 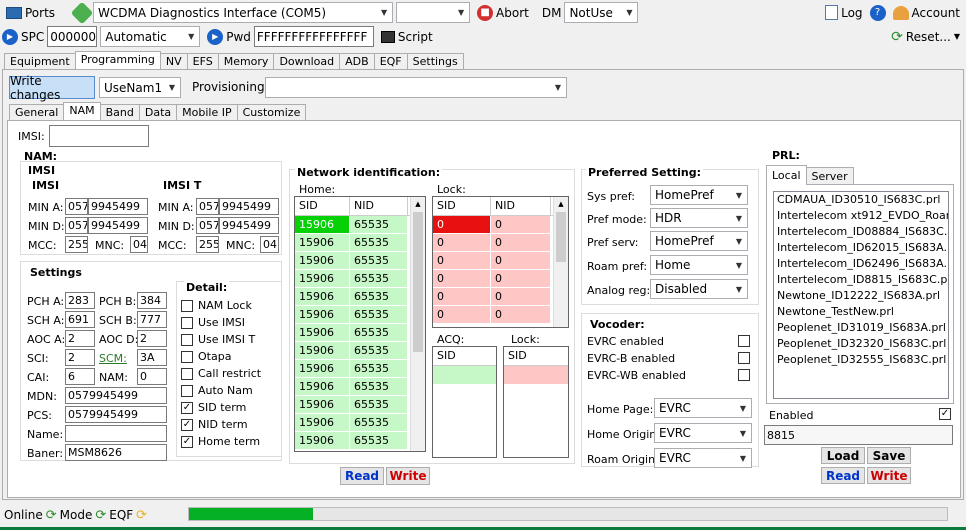 I want to click on play-icon: ▶, so click(x=10, y=36).